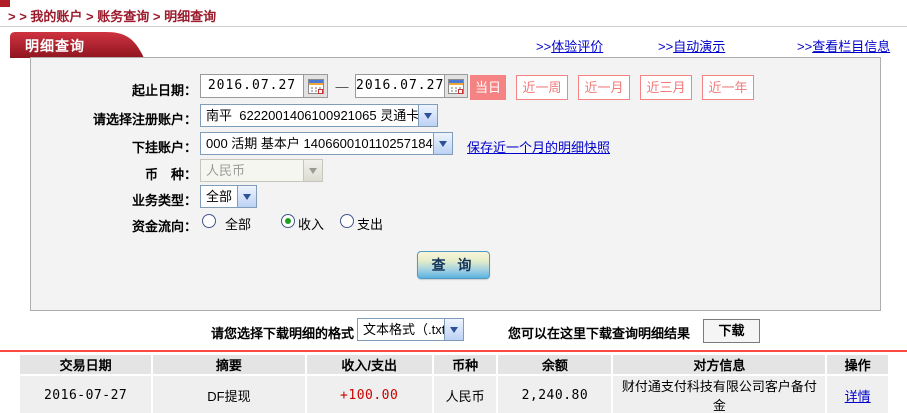 The height and width of the screenshot is (413, 907). What do you see at coordinates (691, 45) in the screenshot?
I see `link-auto-demo: >>自动演示` at bounding box center [691, 45].